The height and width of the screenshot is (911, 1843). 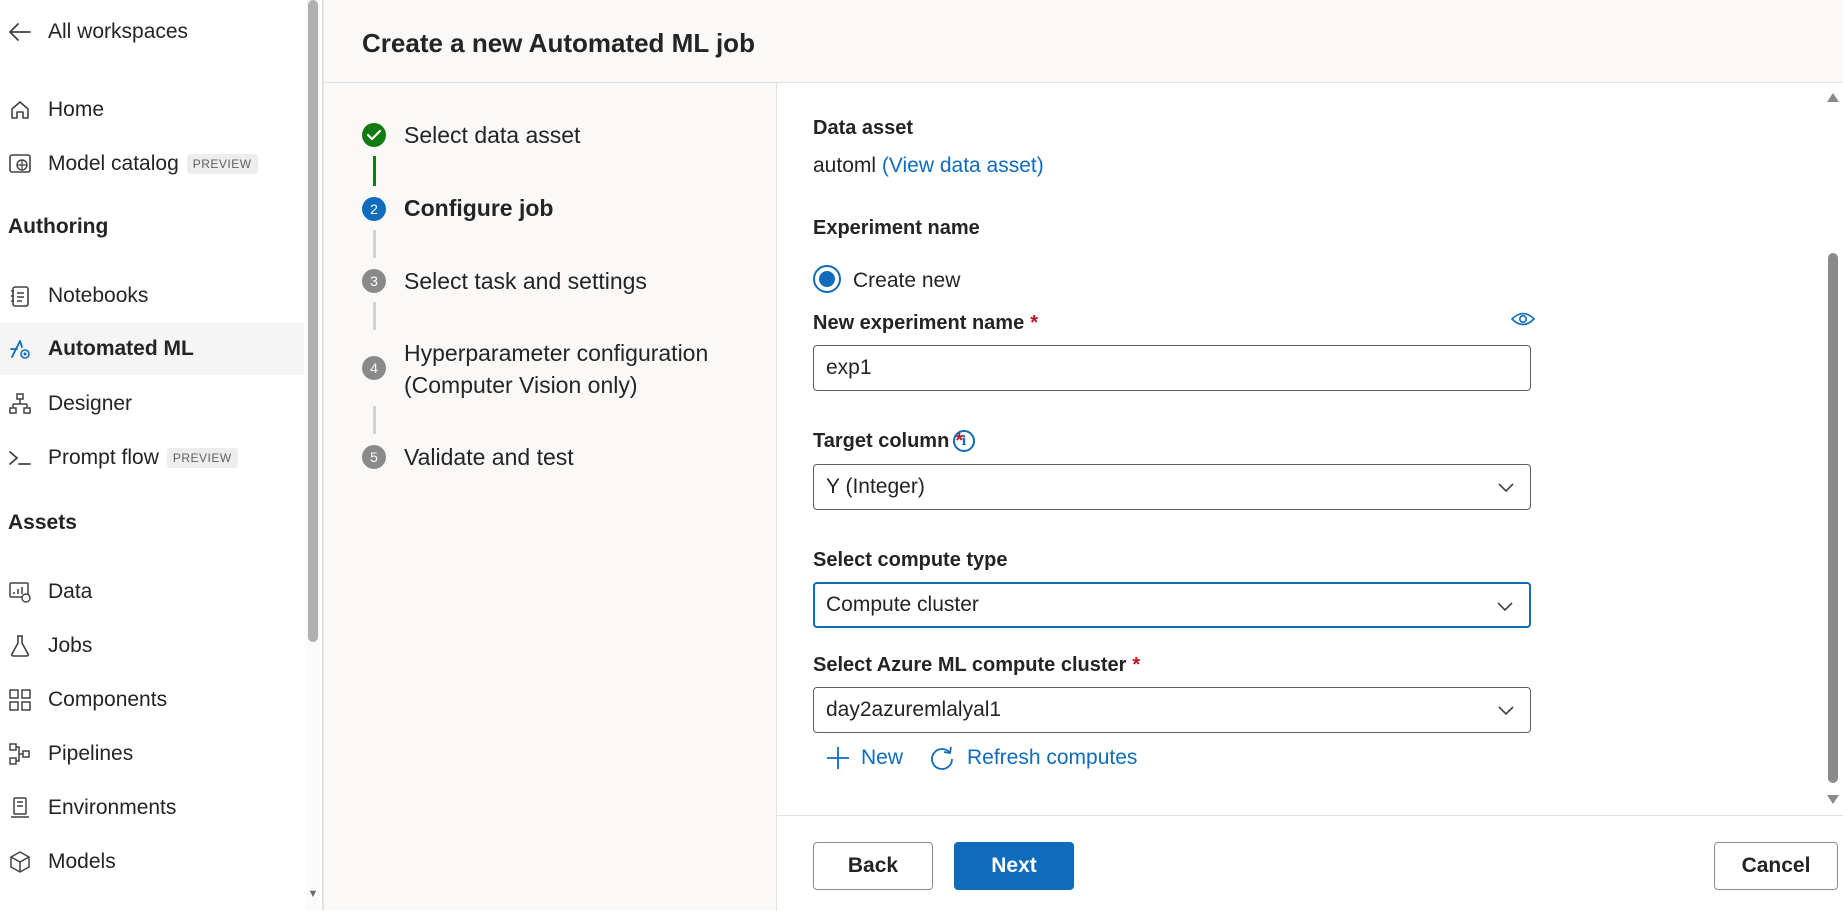 What do you see at coordinates (1172, 710) in the screenshot?
I see `compute-cluster-dropdown: day2azuremlalyal1` at bounding box center [1172, 710].